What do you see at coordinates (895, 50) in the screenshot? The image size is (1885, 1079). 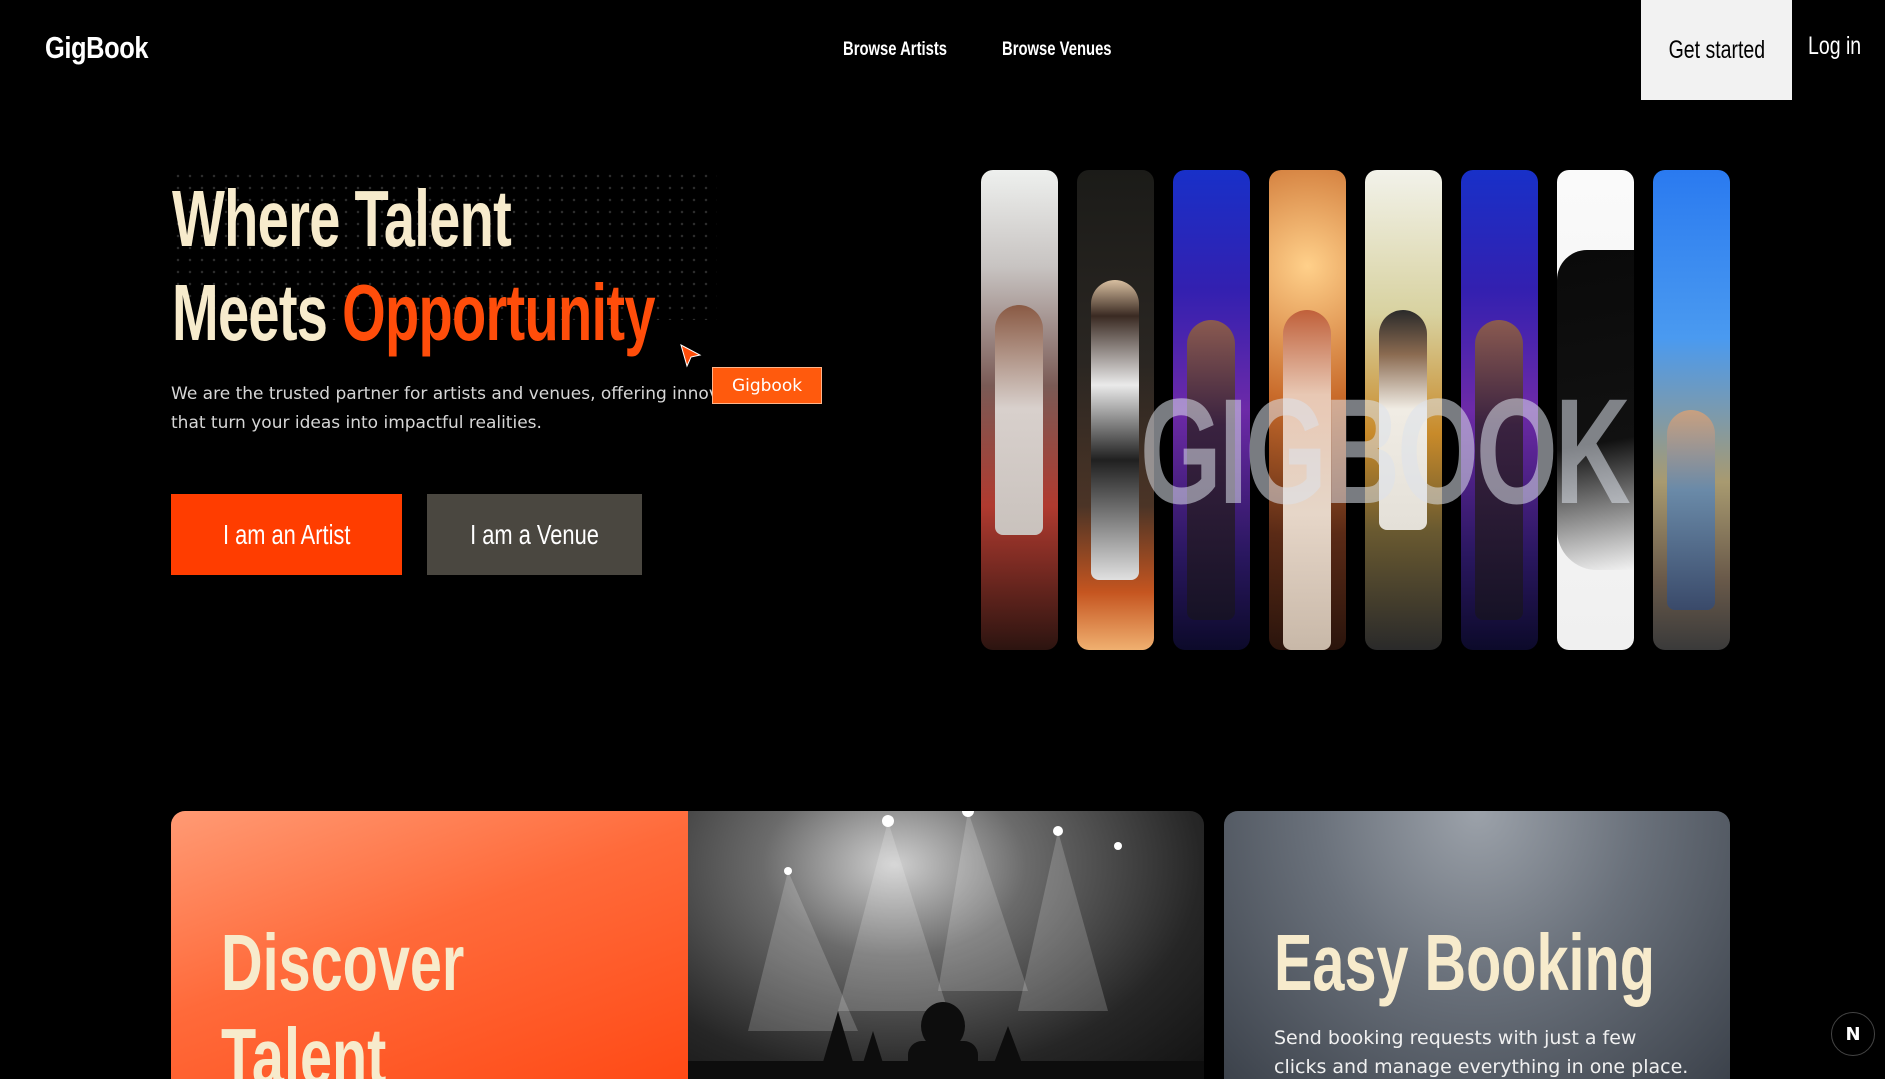 I see `nav-browse-artists: Browse Artists` at bounding box center [895, 50].